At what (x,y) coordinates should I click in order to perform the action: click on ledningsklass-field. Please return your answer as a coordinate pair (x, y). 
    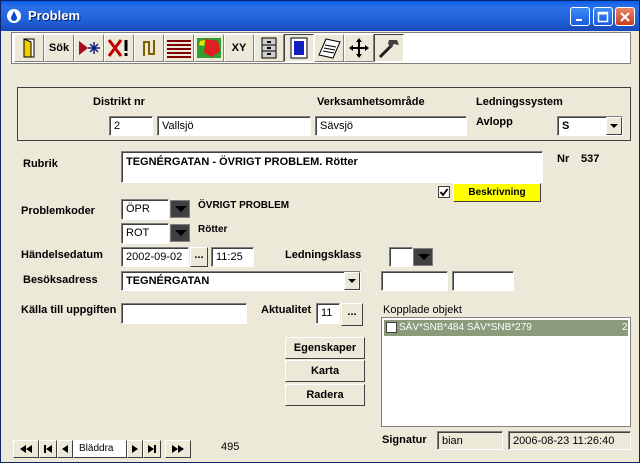
    Looking at the image, I should click on (401, 257).